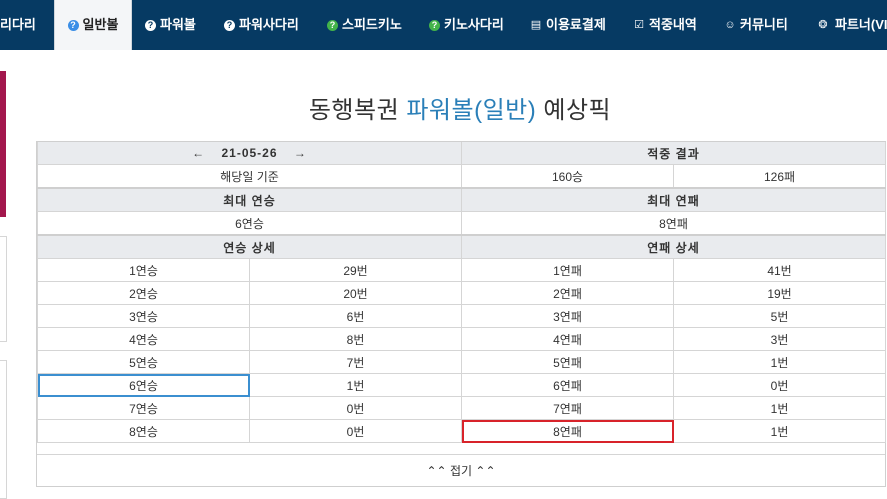  I want to click on loss-streak-cell: 2연패, so click(568, 293).